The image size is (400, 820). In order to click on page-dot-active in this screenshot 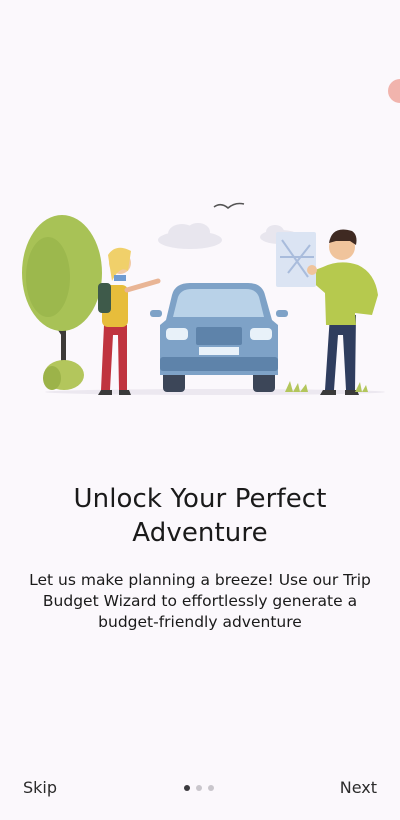, I will do `click(187, 788)`.